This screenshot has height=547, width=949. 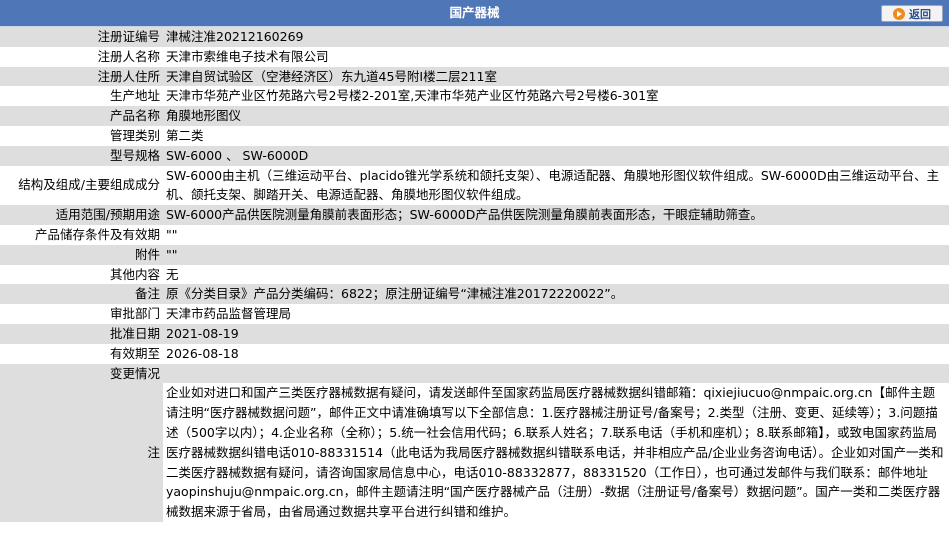 What do you see at coordinates (81, 254) in the screenshot?
I see `field-label: 附件` at bounding box center [81, 254].